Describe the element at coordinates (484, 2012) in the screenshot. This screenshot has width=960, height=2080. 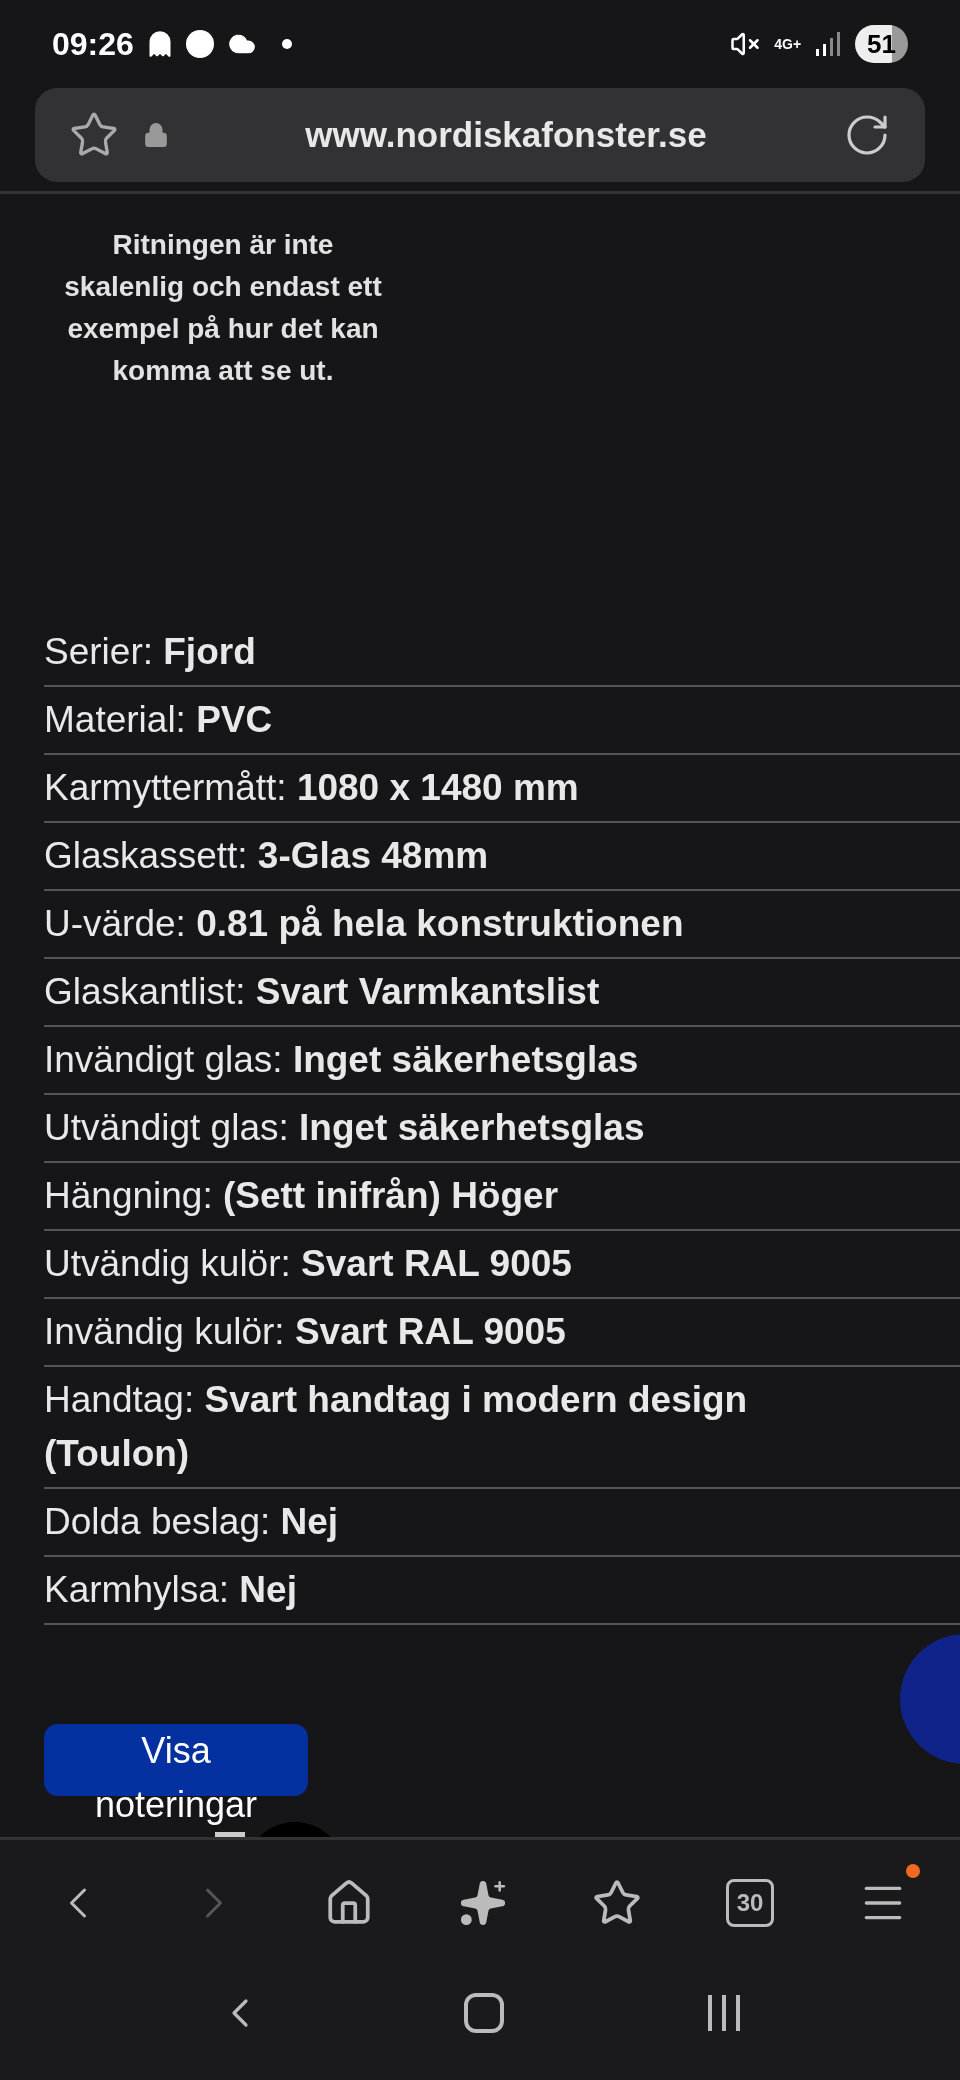
I see `system-home-icon` at that location.